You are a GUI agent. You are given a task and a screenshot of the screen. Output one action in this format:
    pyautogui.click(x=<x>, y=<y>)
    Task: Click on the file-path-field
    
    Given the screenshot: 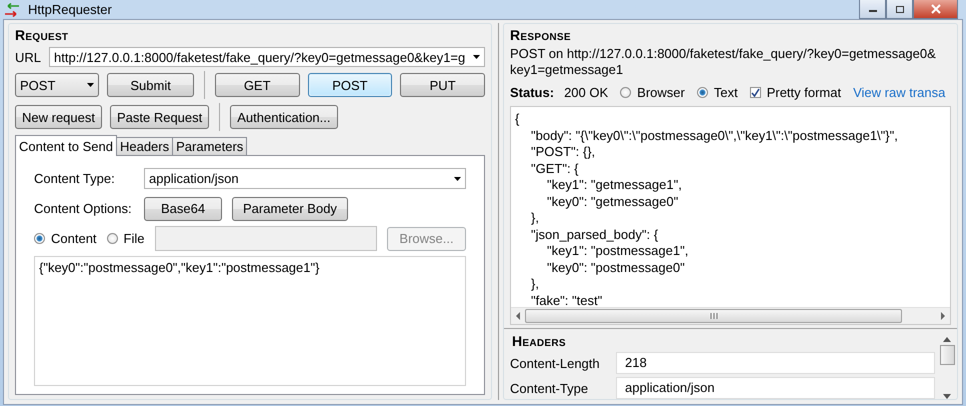 What is the action you would take?
    pyautogui.click(x=265, y=238)
    